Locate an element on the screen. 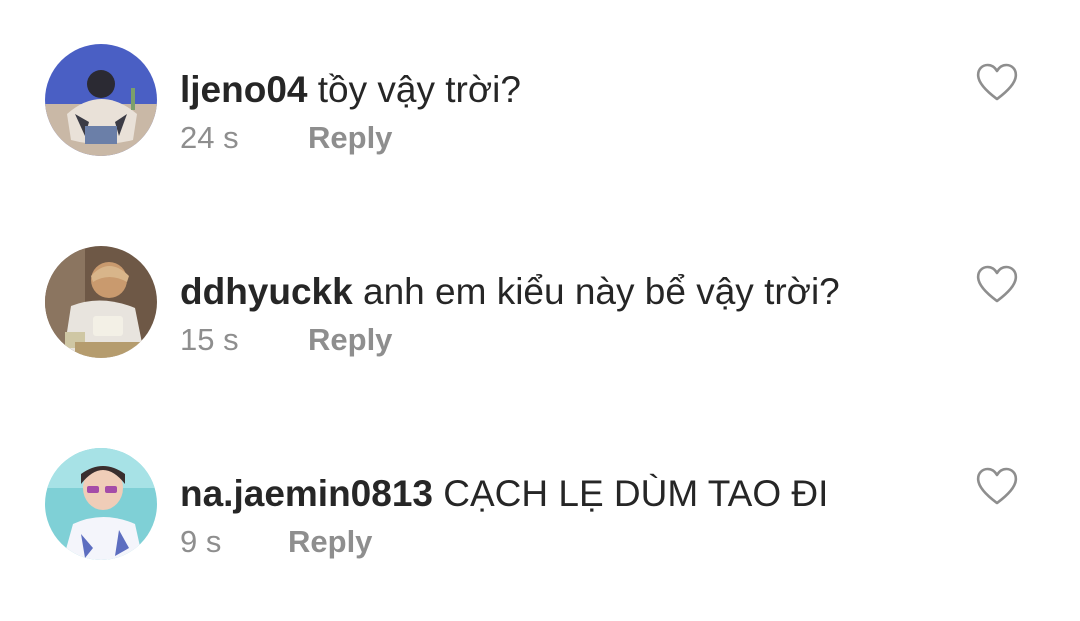 The image size is (1080, 621). comment-body: CẠCH LẸ DÙM TAO ĐI is located at coordinates (636, 493).